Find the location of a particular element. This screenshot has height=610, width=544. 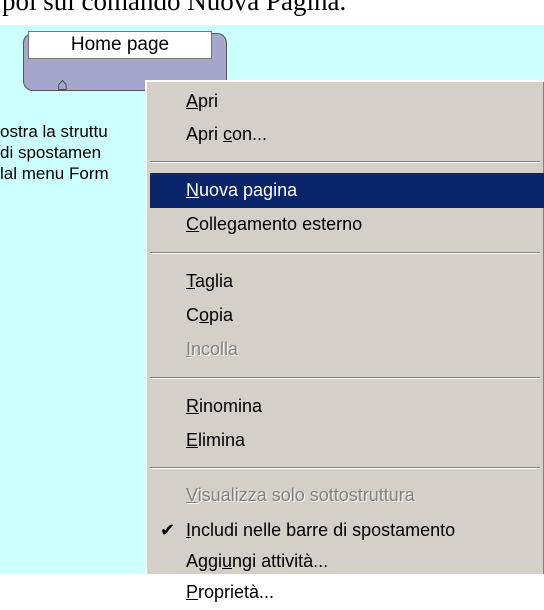

instruction-line: di spostamen is located at coordinates (51, 152).